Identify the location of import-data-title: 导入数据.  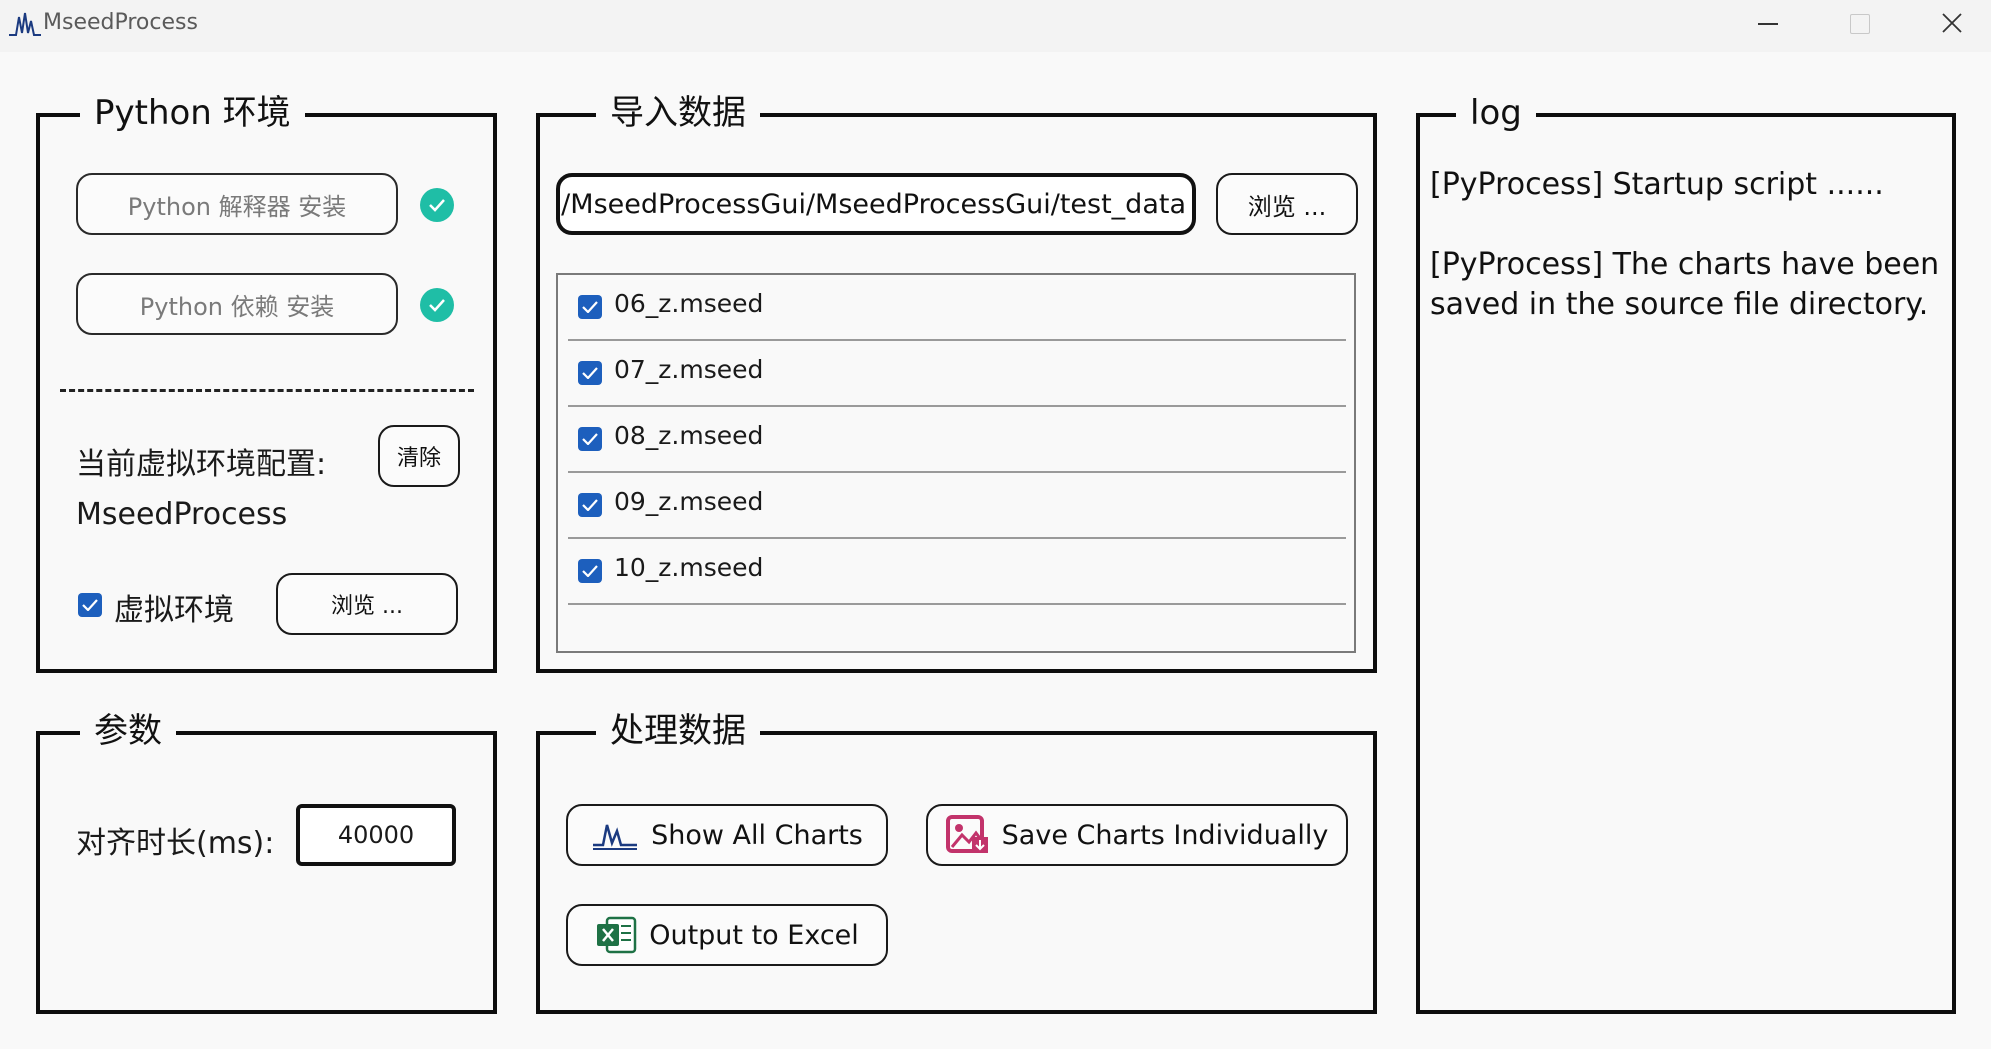
(678, 113).